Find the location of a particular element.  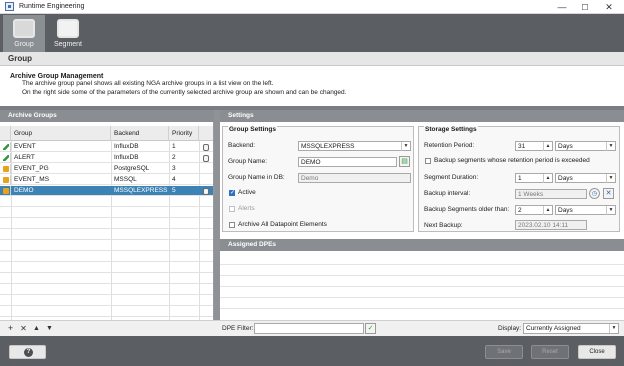

segment-duration-spinbox: 1 ▲ is located at coordinates (534, 178).